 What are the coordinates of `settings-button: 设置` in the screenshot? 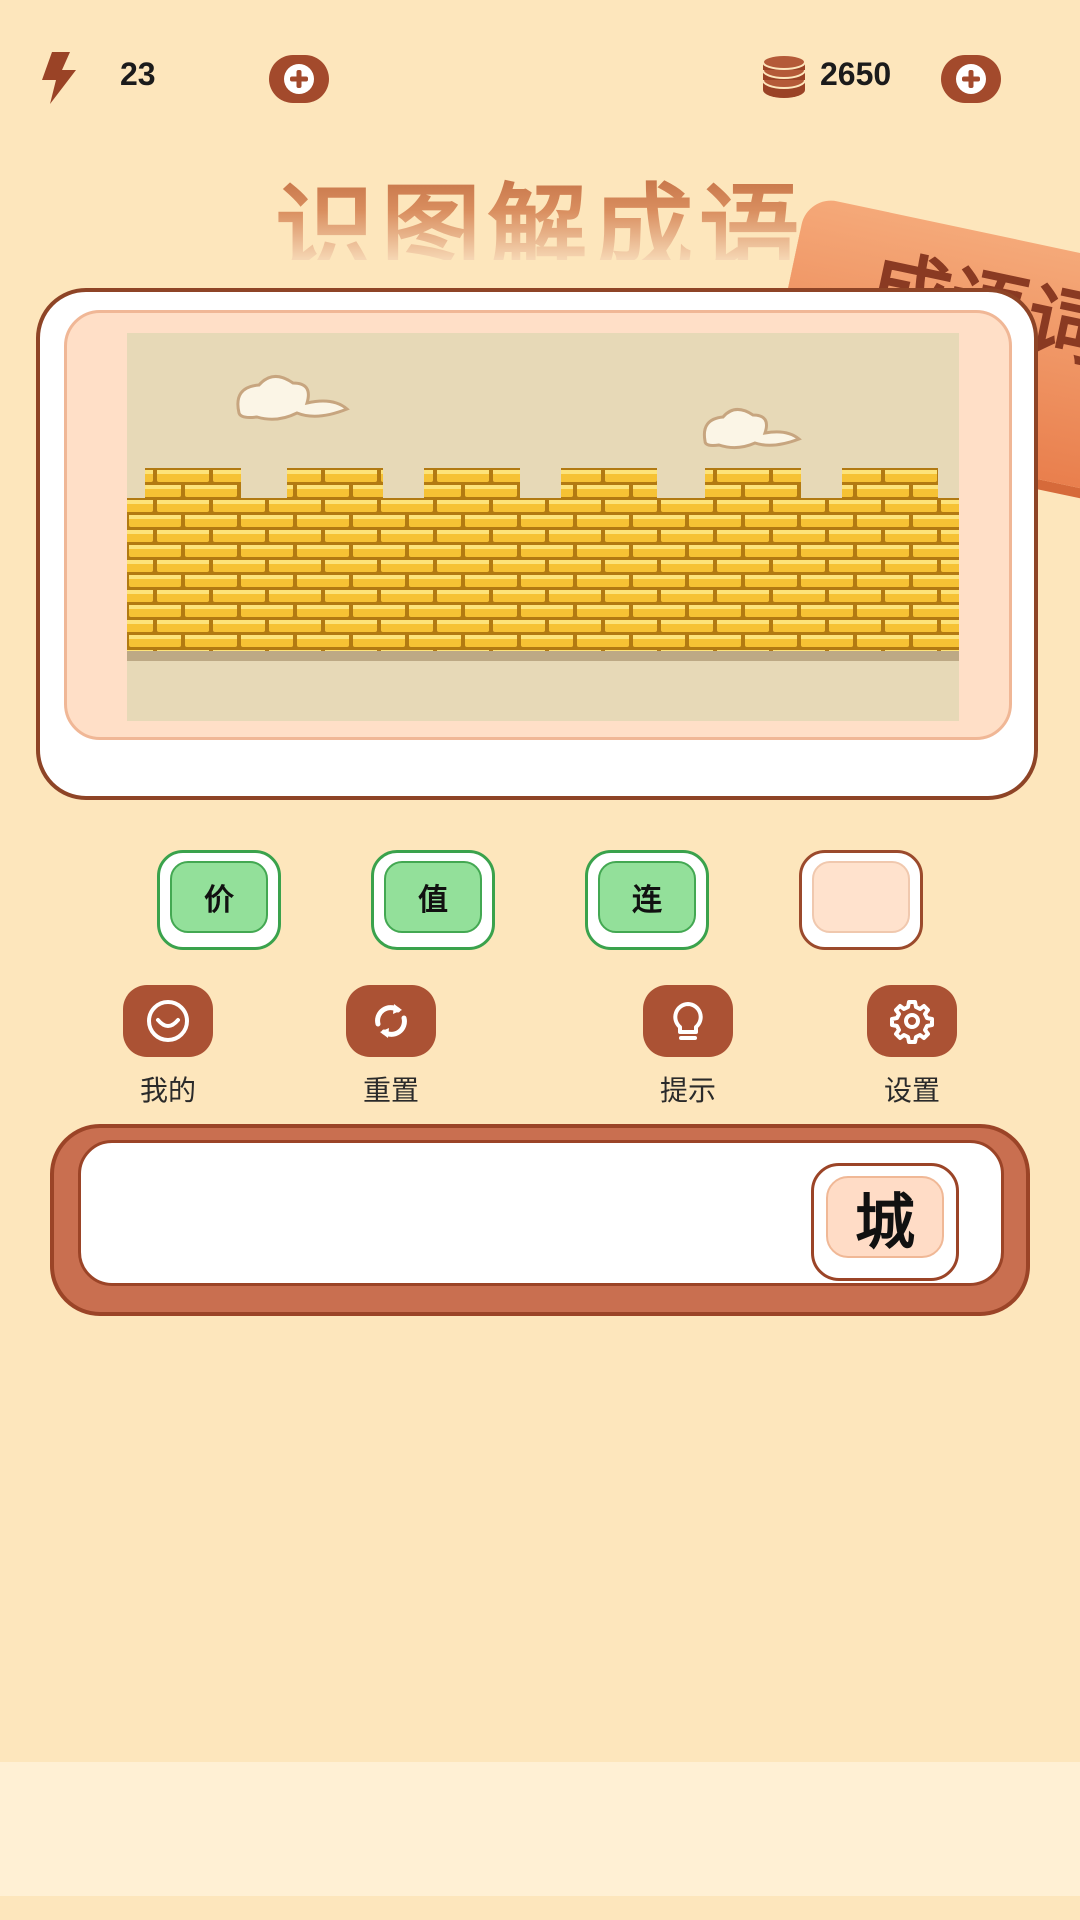 It's located at (912, 1047).